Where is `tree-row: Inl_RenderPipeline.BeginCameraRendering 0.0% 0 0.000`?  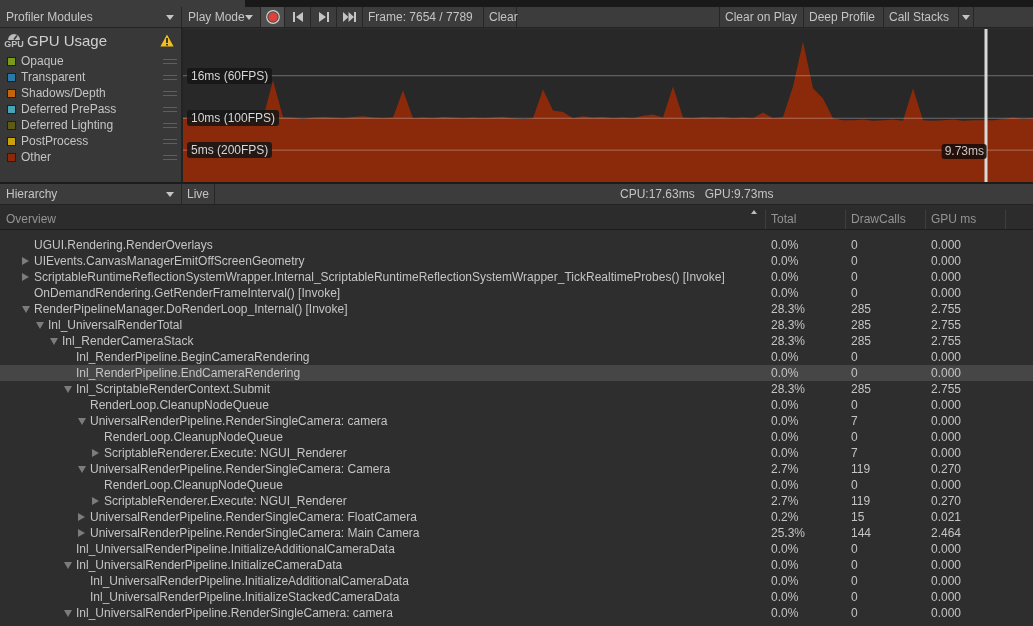 tree-row: Inl_RenderPipeline.BeginCameraRendering 0.0% 0 0.000 is located at coordinates (516, 357).